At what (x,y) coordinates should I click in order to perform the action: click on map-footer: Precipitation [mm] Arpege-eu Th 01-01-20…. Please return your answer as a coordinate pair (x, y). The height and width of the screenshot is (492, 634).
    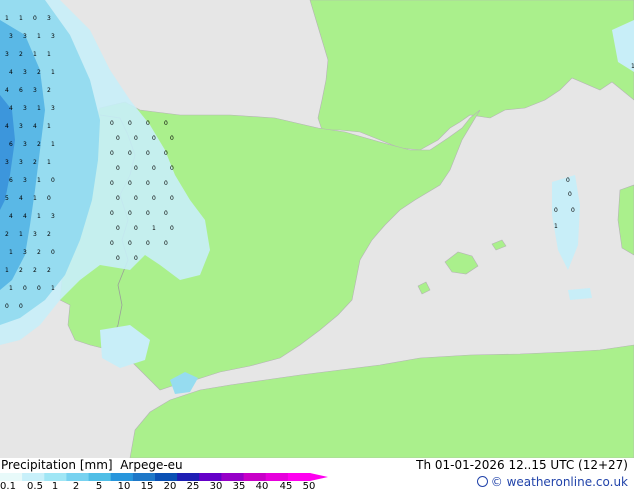
    Looking at the image, I should click on (317, 475).